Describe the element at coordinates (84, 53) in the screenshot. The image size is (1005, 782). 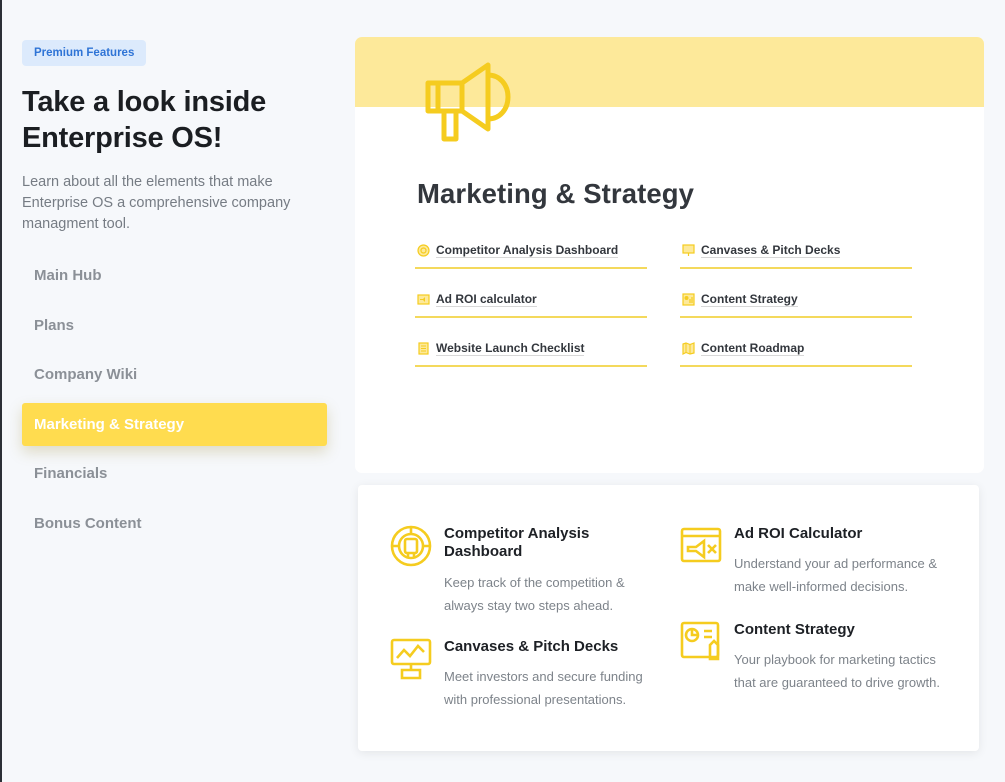
I see `premium-badge: Premium Features` at that location.